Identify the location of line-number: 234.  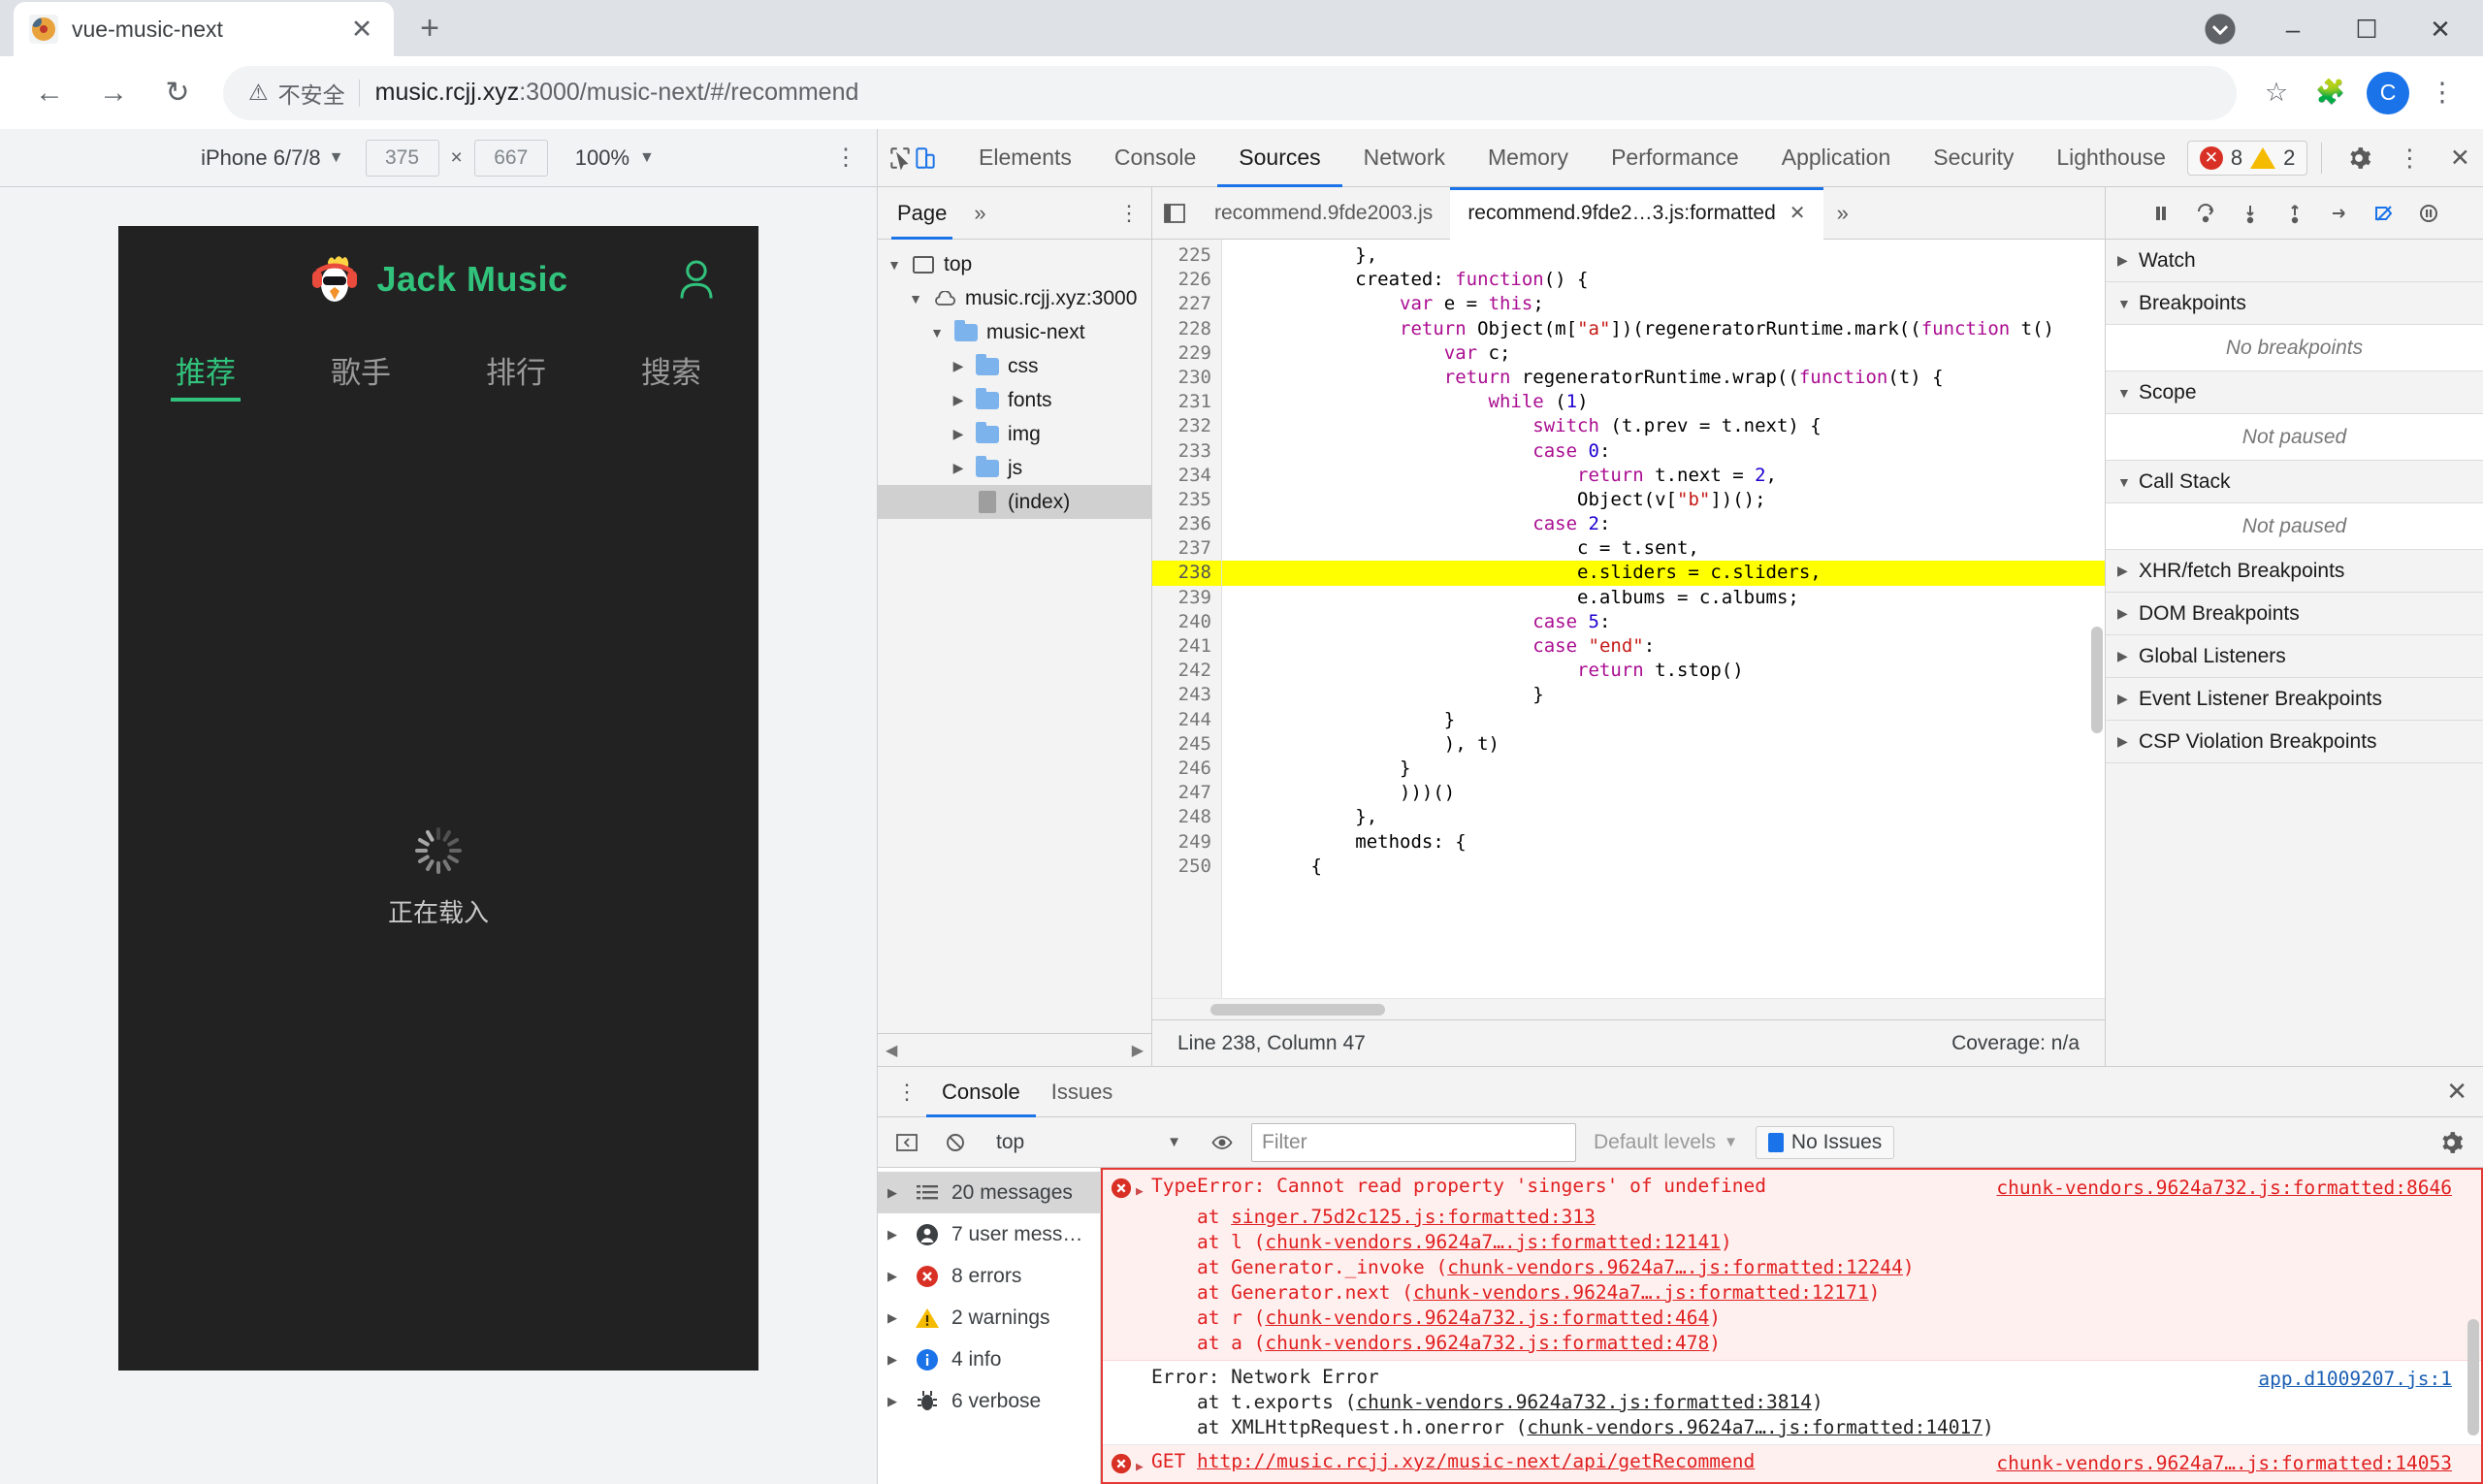
(1187, 476).